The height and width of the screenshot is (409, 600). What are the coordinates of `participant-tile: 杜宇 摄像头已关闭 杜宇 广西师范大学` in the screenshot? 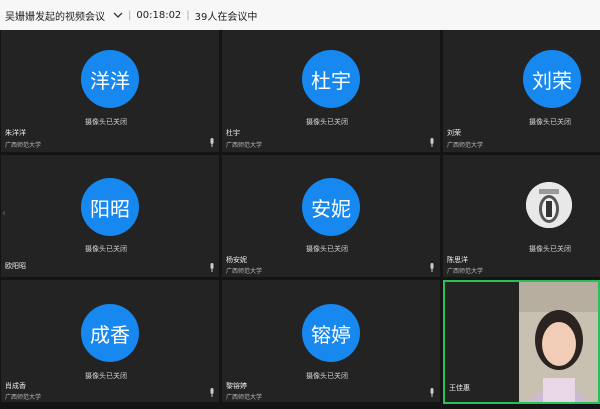 It's located at (331, 91).